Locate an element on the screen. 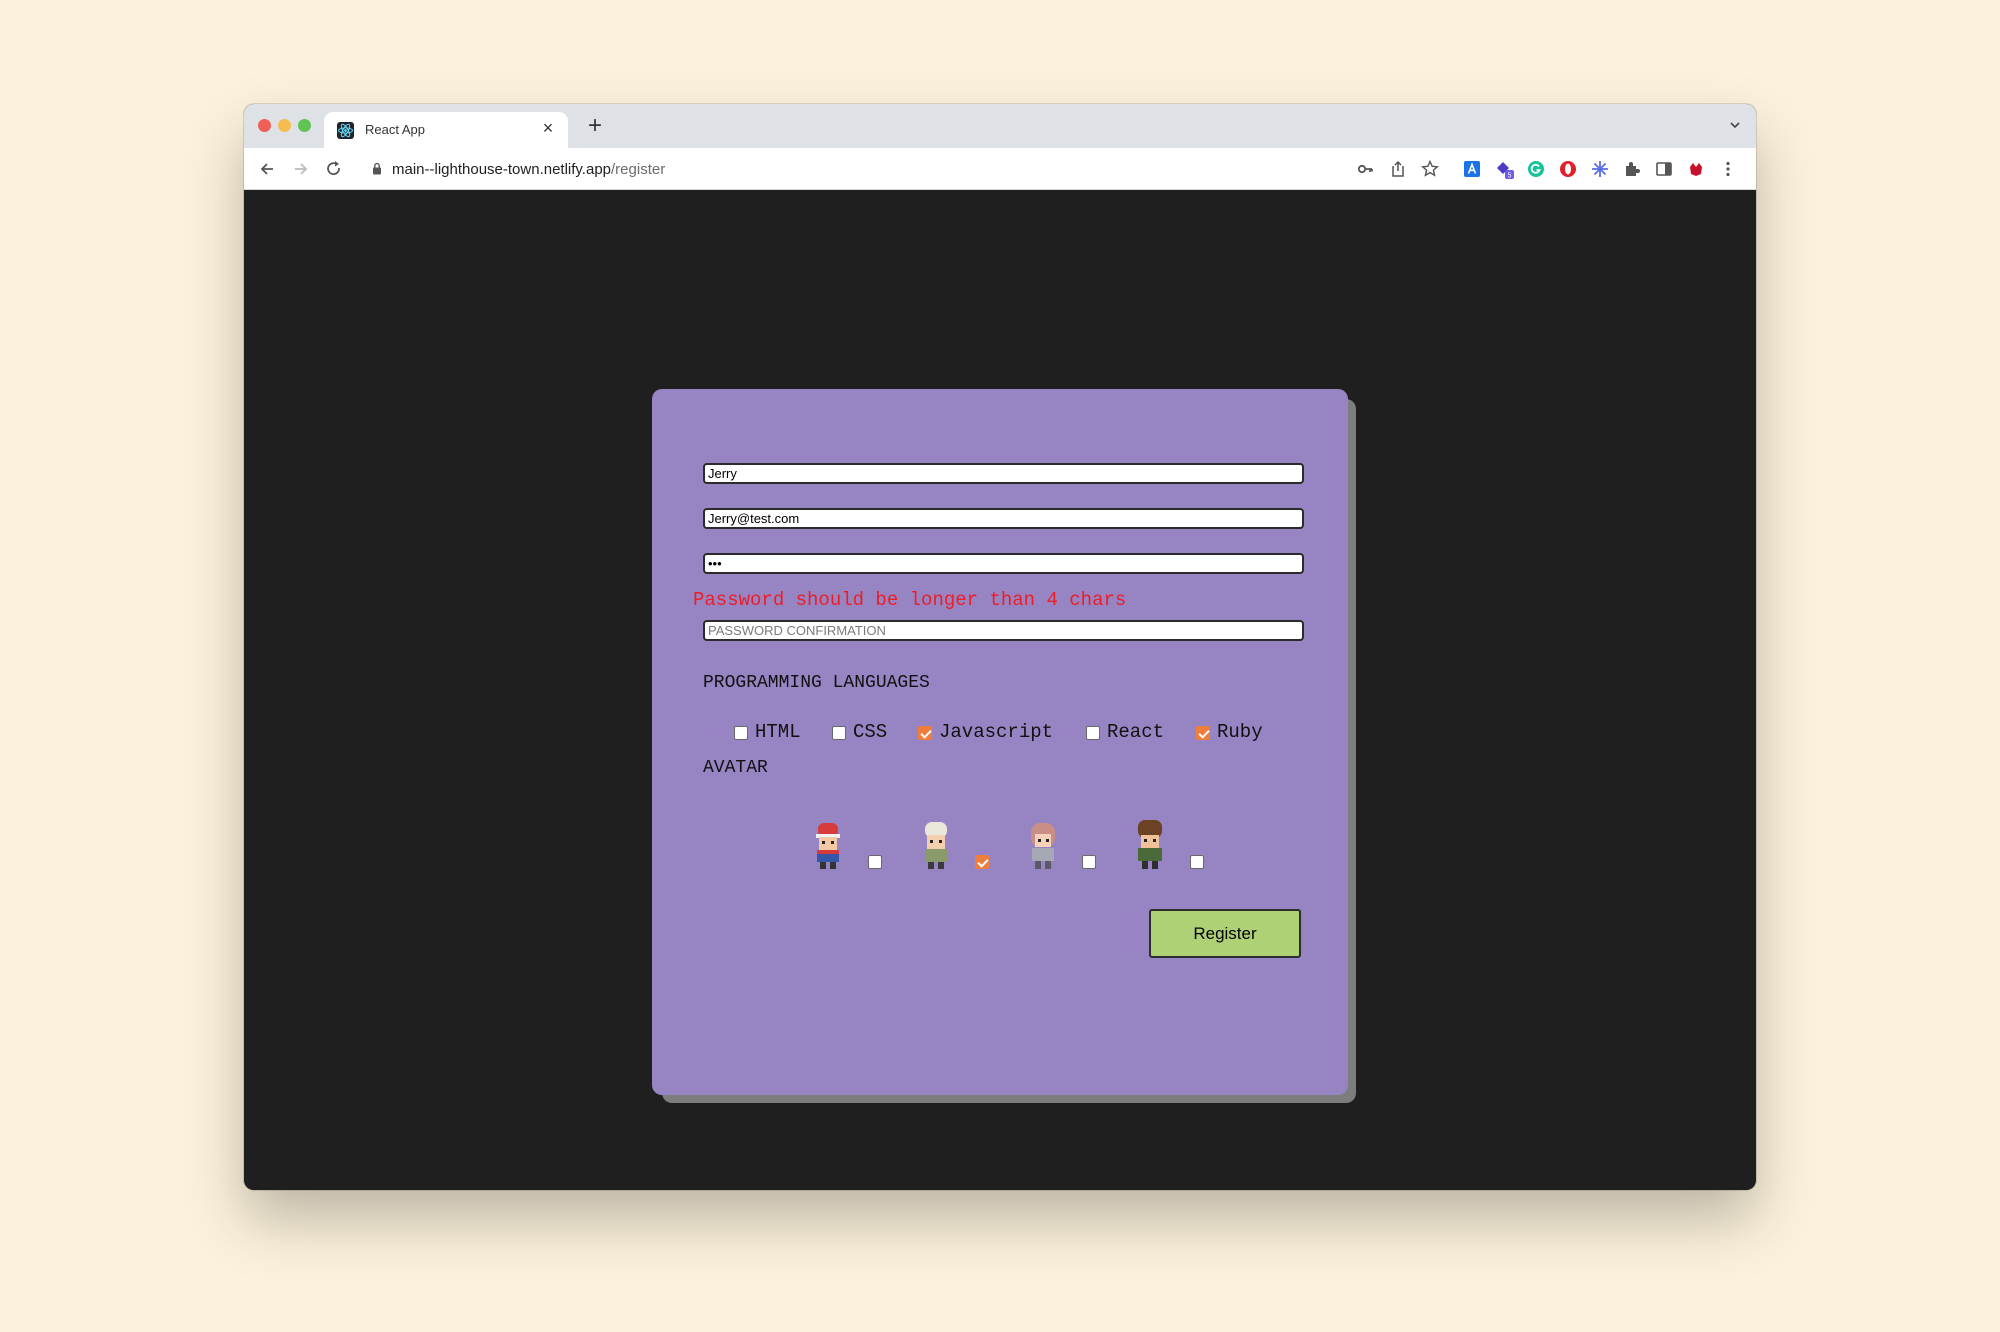 The image size is (2000, 1332). key-icon is located at coordinates (1366, 169).